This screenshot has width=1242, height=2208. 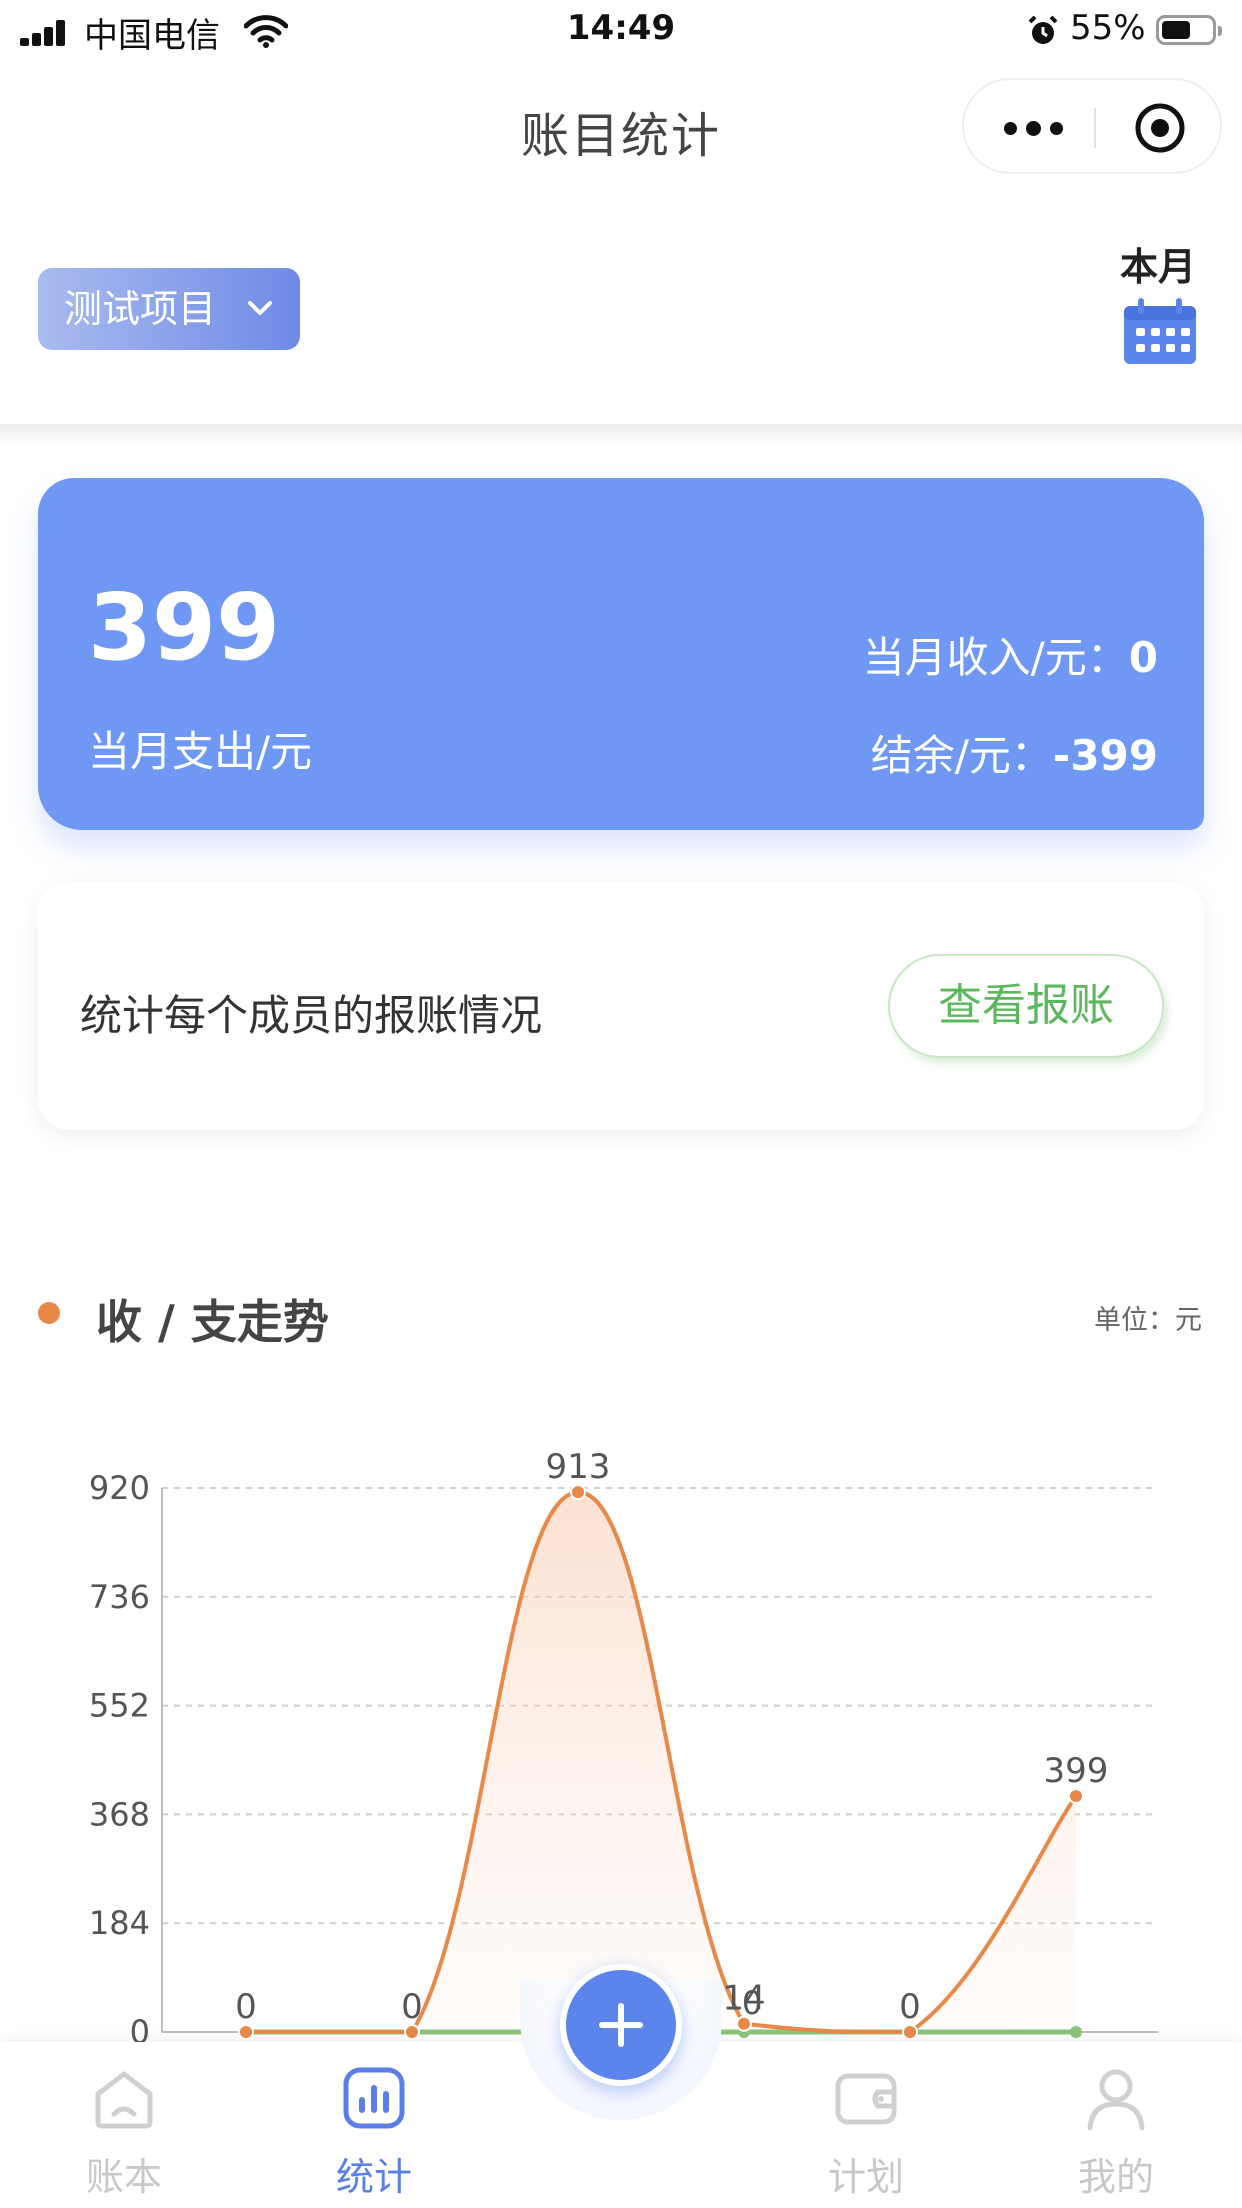 I want to click on user-icon, so click(x=1116, y=2100).